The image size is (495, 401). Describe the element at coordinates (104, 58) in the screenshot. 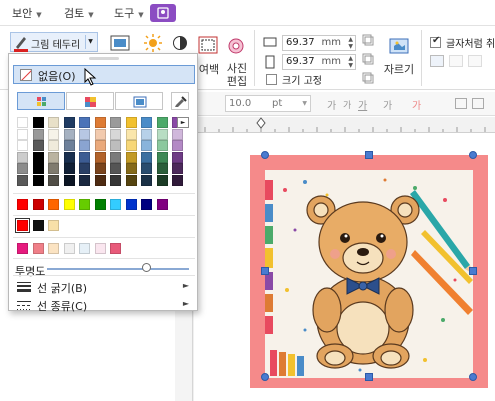

I see `panel-grip` at that location.